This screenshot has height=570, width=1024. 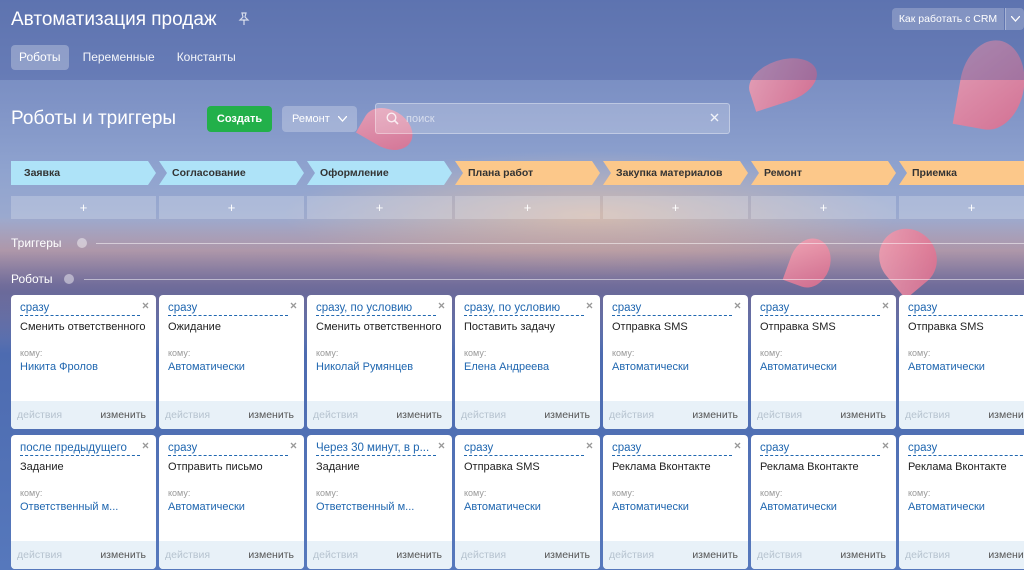 I want to click on stage-tab: Закупка материалов, so click(x=675, y=173).